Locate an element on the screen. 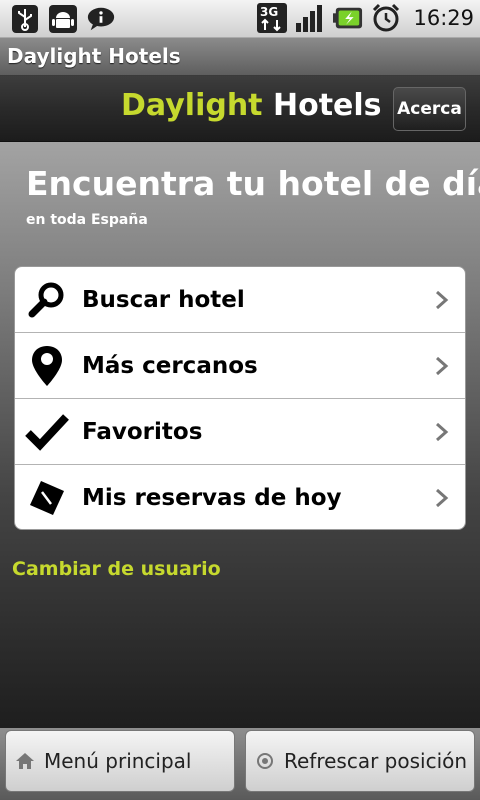  change-user-link: Cambiar de usuario is located at coordinates (116, 569).